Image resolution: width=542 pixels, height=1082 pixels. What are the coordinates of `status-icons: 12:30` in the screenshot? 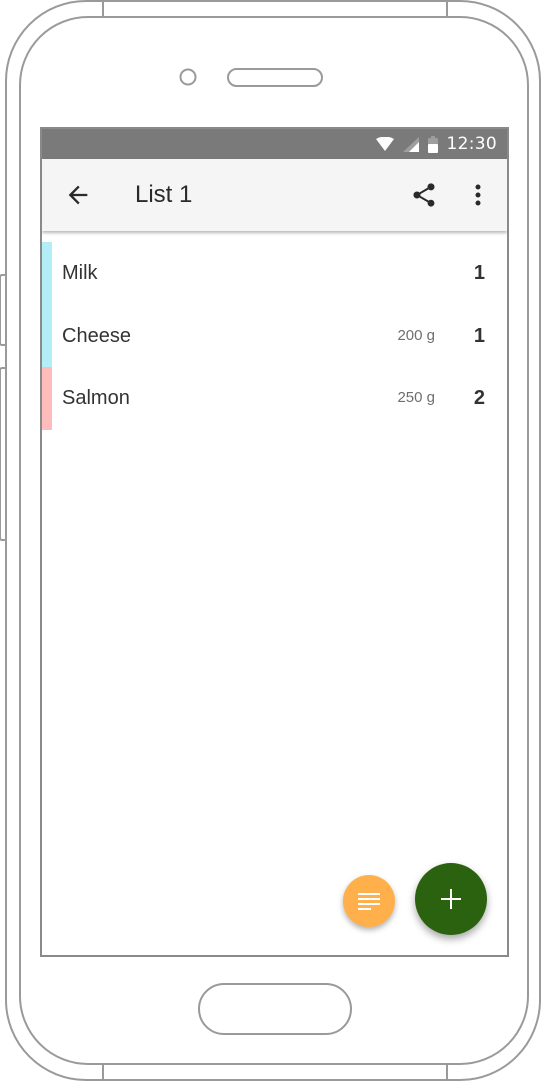 It's located at (436, 144).